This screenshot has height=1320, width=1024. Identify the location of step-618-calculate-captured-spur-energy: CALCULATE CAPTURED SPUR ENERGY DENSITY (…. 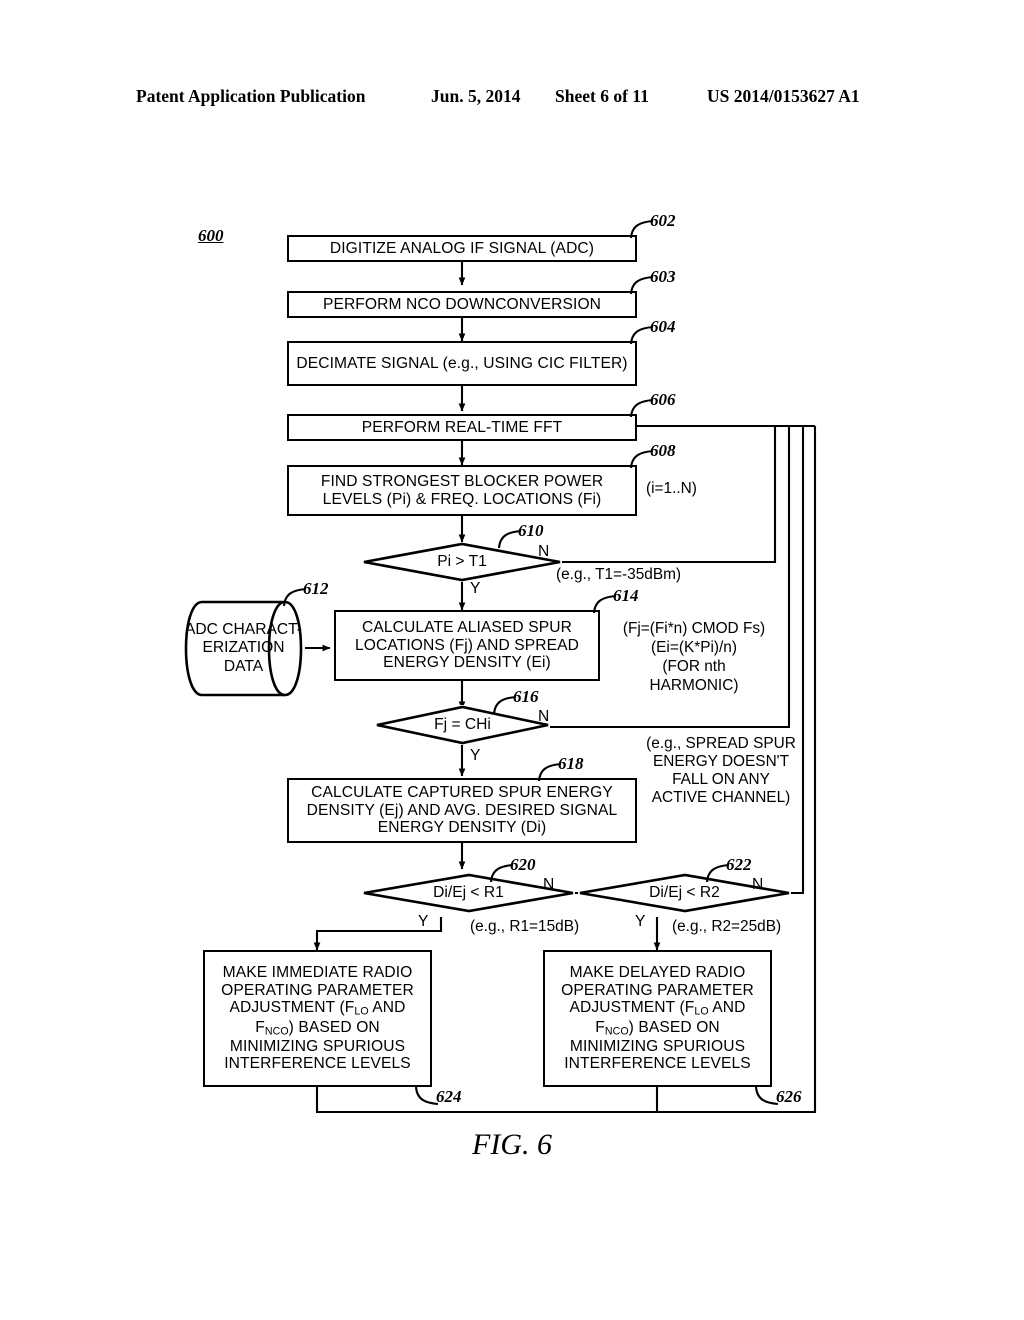
(462, 810).